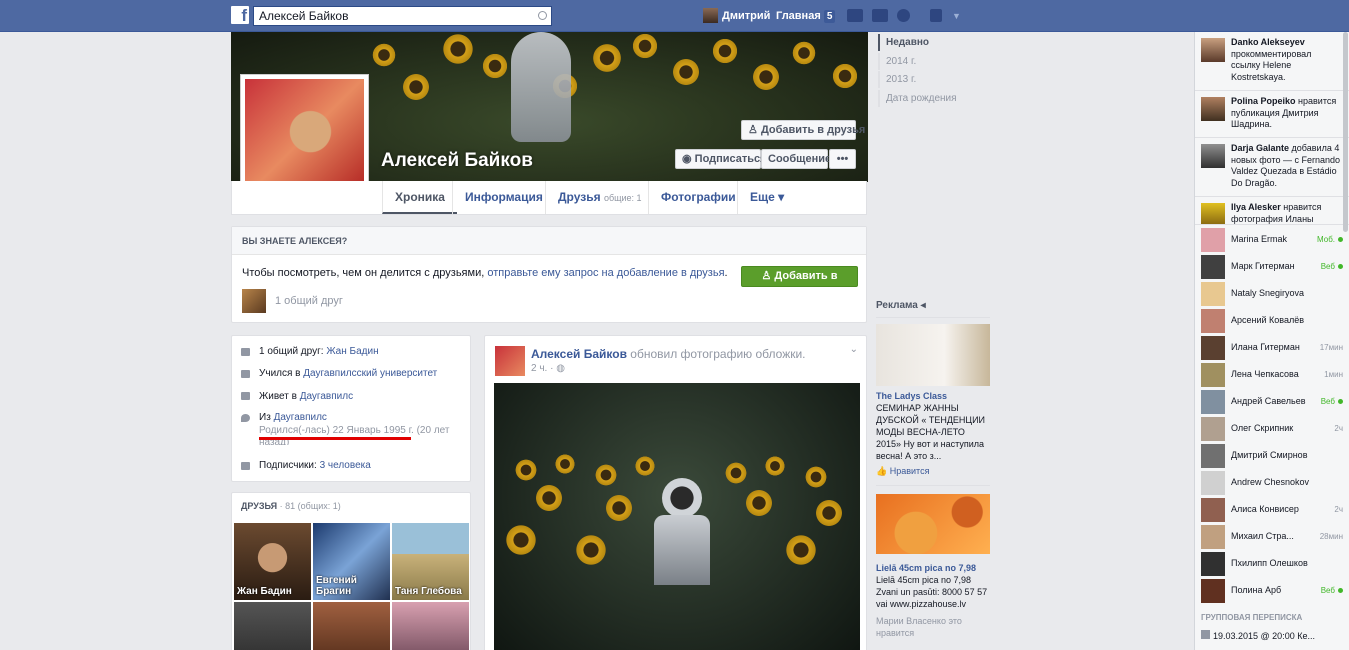 This screenshot has width=1349, height=650. What do you see at coordinates (698, 197) in the screenshot?
I see `tab-photos: Фотографии` at bounding box center [698, 197].